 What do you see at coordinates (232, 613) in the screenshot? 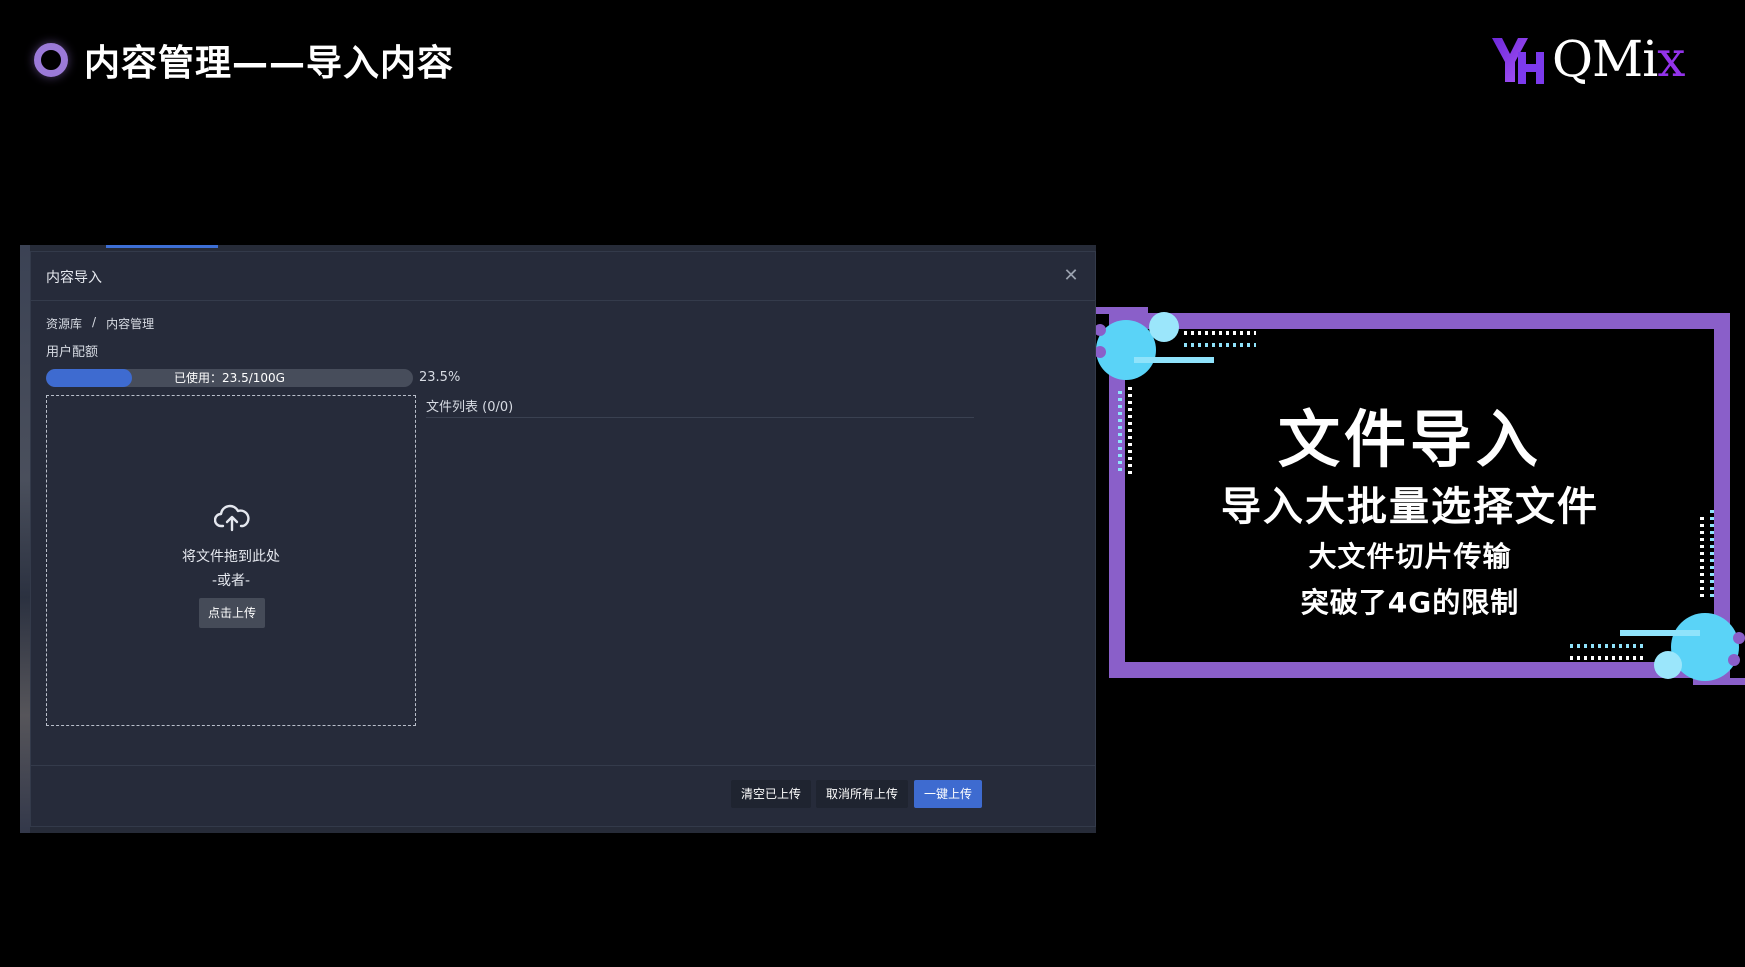
I see `click-upload-button: 点击上传` at bounding box center [232, 613].